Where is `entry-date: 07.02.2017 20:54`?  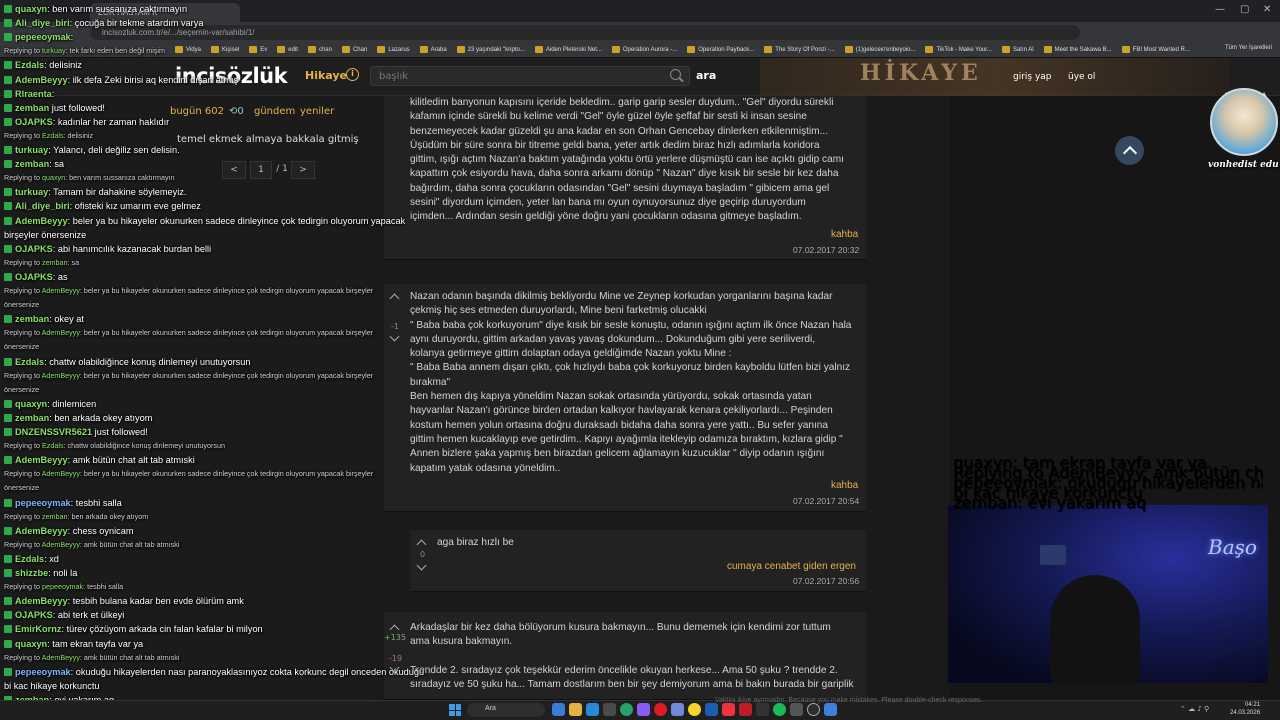
entry-date: 07.02.2017 20:54 is located at coordinates (826, 501).